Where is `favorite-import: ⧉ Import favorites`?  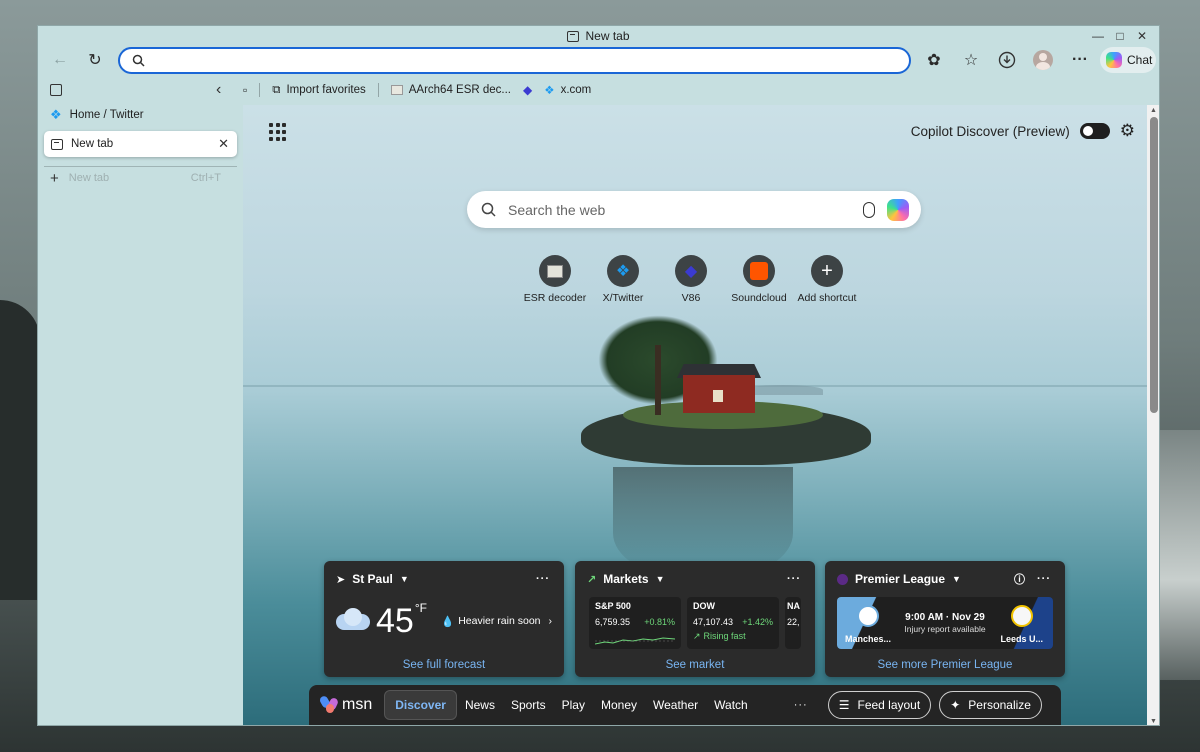 favorite-import: ⧉ Import favorites is located at coordinates (318, 90).